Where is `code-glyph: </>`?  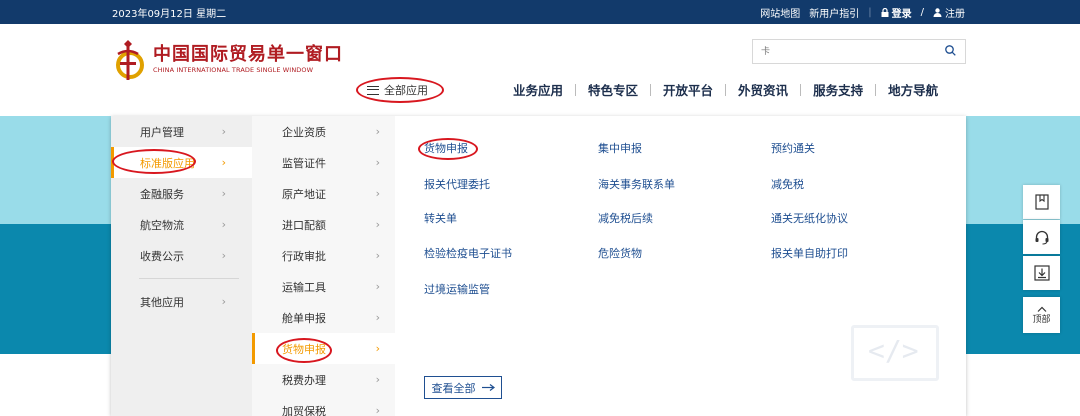 code-glyph: </> is located at coordinates (893, 350).